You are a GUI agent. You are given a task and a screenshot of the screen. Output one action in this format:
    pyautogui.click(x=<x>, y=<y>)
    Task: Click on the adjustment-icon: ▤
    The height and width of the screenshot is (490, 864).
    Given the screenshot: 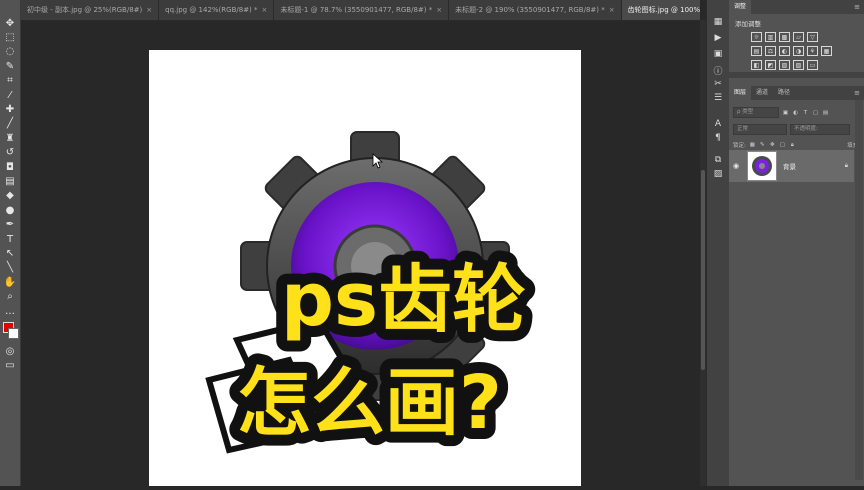 What is the action you would take?
    pyautogui.click(x=756, y=51)
    